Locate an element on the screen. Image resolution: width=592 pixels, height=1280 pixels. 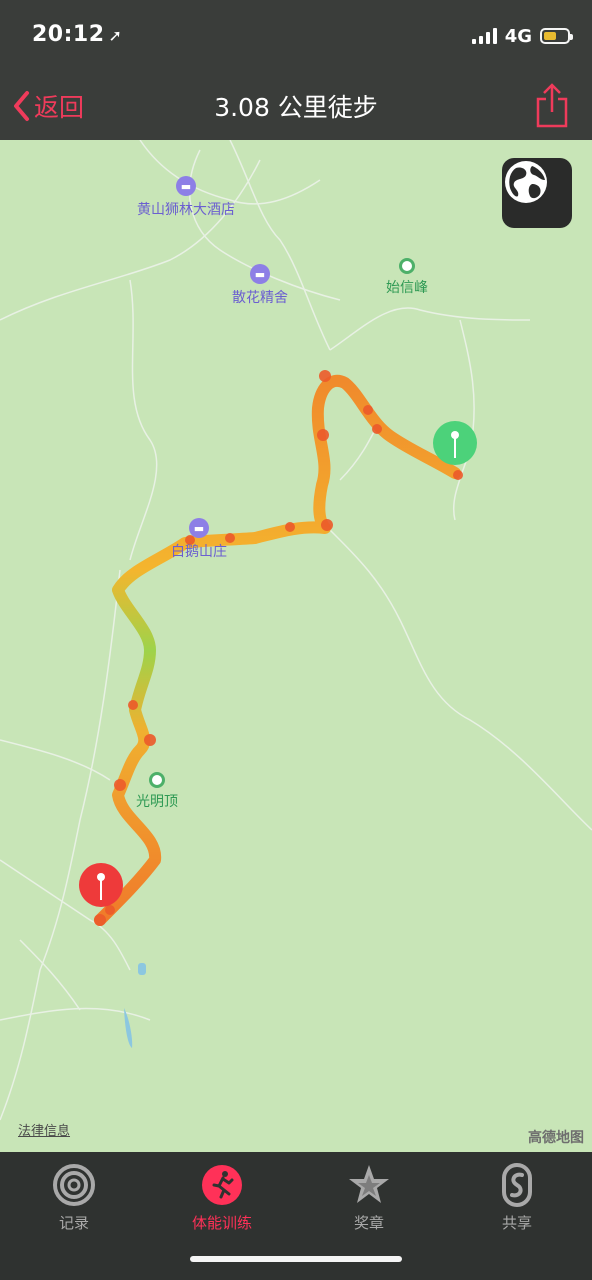
route-start-pin is located at coordinates (455, 443).